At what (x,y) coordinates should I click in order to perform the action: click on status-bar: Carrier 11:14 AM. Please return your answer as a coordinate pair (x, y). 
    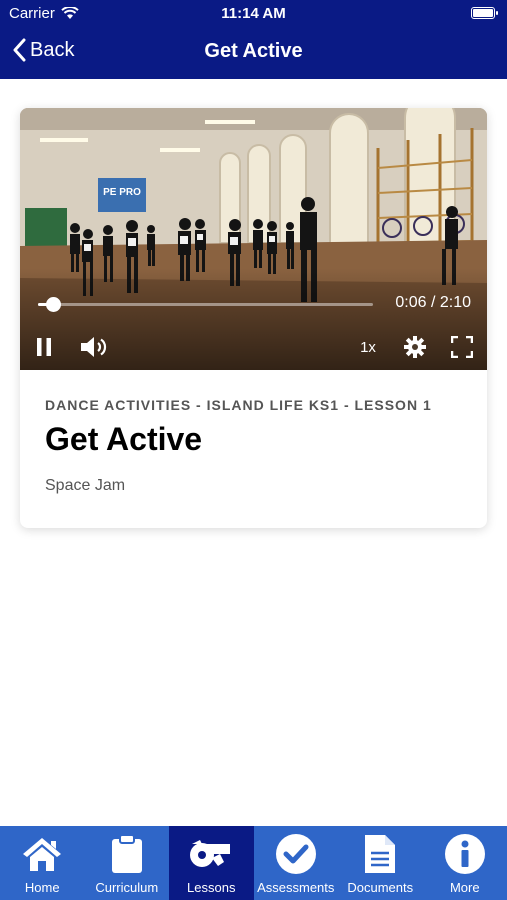
    Looking at the image, I should click on (253, 14).